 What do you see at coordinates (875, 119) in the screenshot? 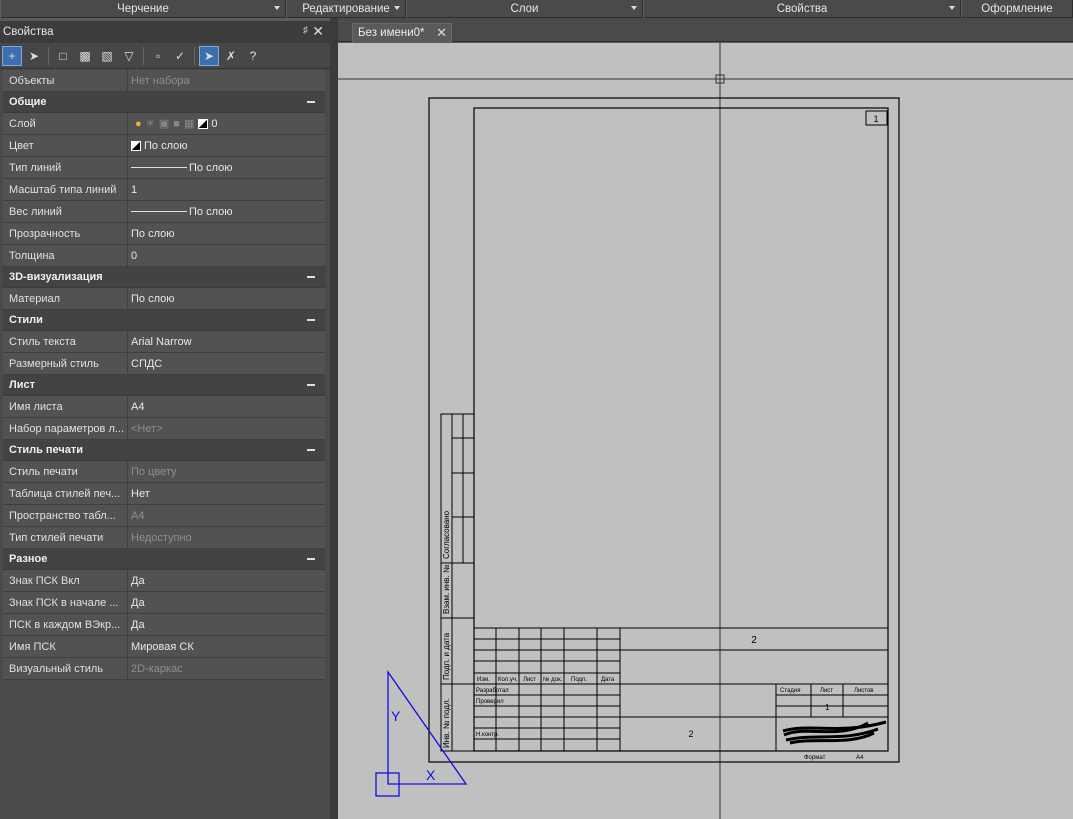
I see `sheet-number-top: 1` at bounding box center [875, 119].